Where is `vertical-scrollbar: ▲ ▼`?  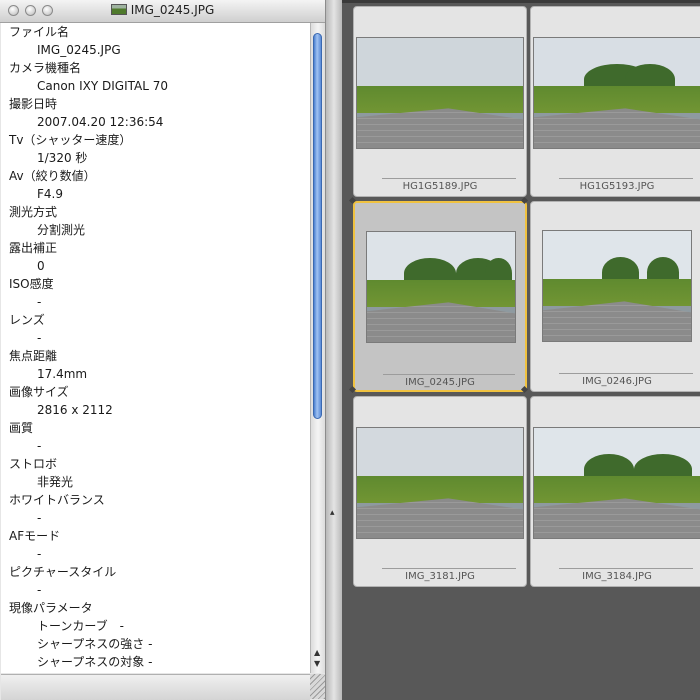
vertical-scrollbar: ▲ ▼ is located at coordinates (317, 348).